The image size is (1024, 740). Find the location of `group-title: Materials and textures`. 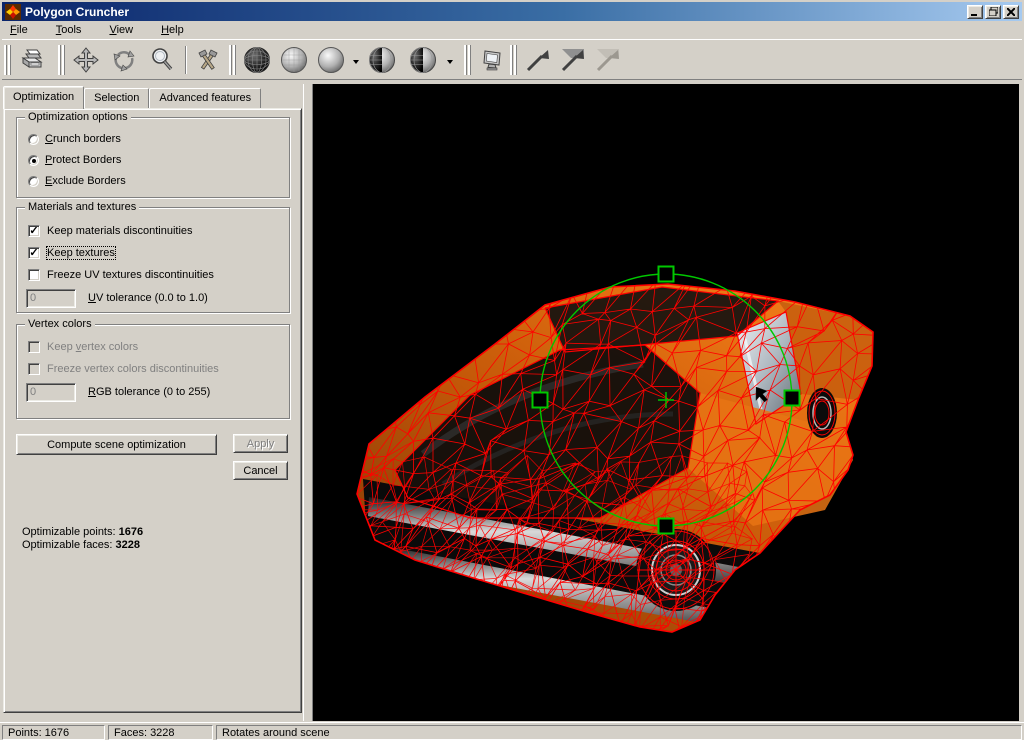

group-title: Materials and textures is located at coordinates (82, 207).